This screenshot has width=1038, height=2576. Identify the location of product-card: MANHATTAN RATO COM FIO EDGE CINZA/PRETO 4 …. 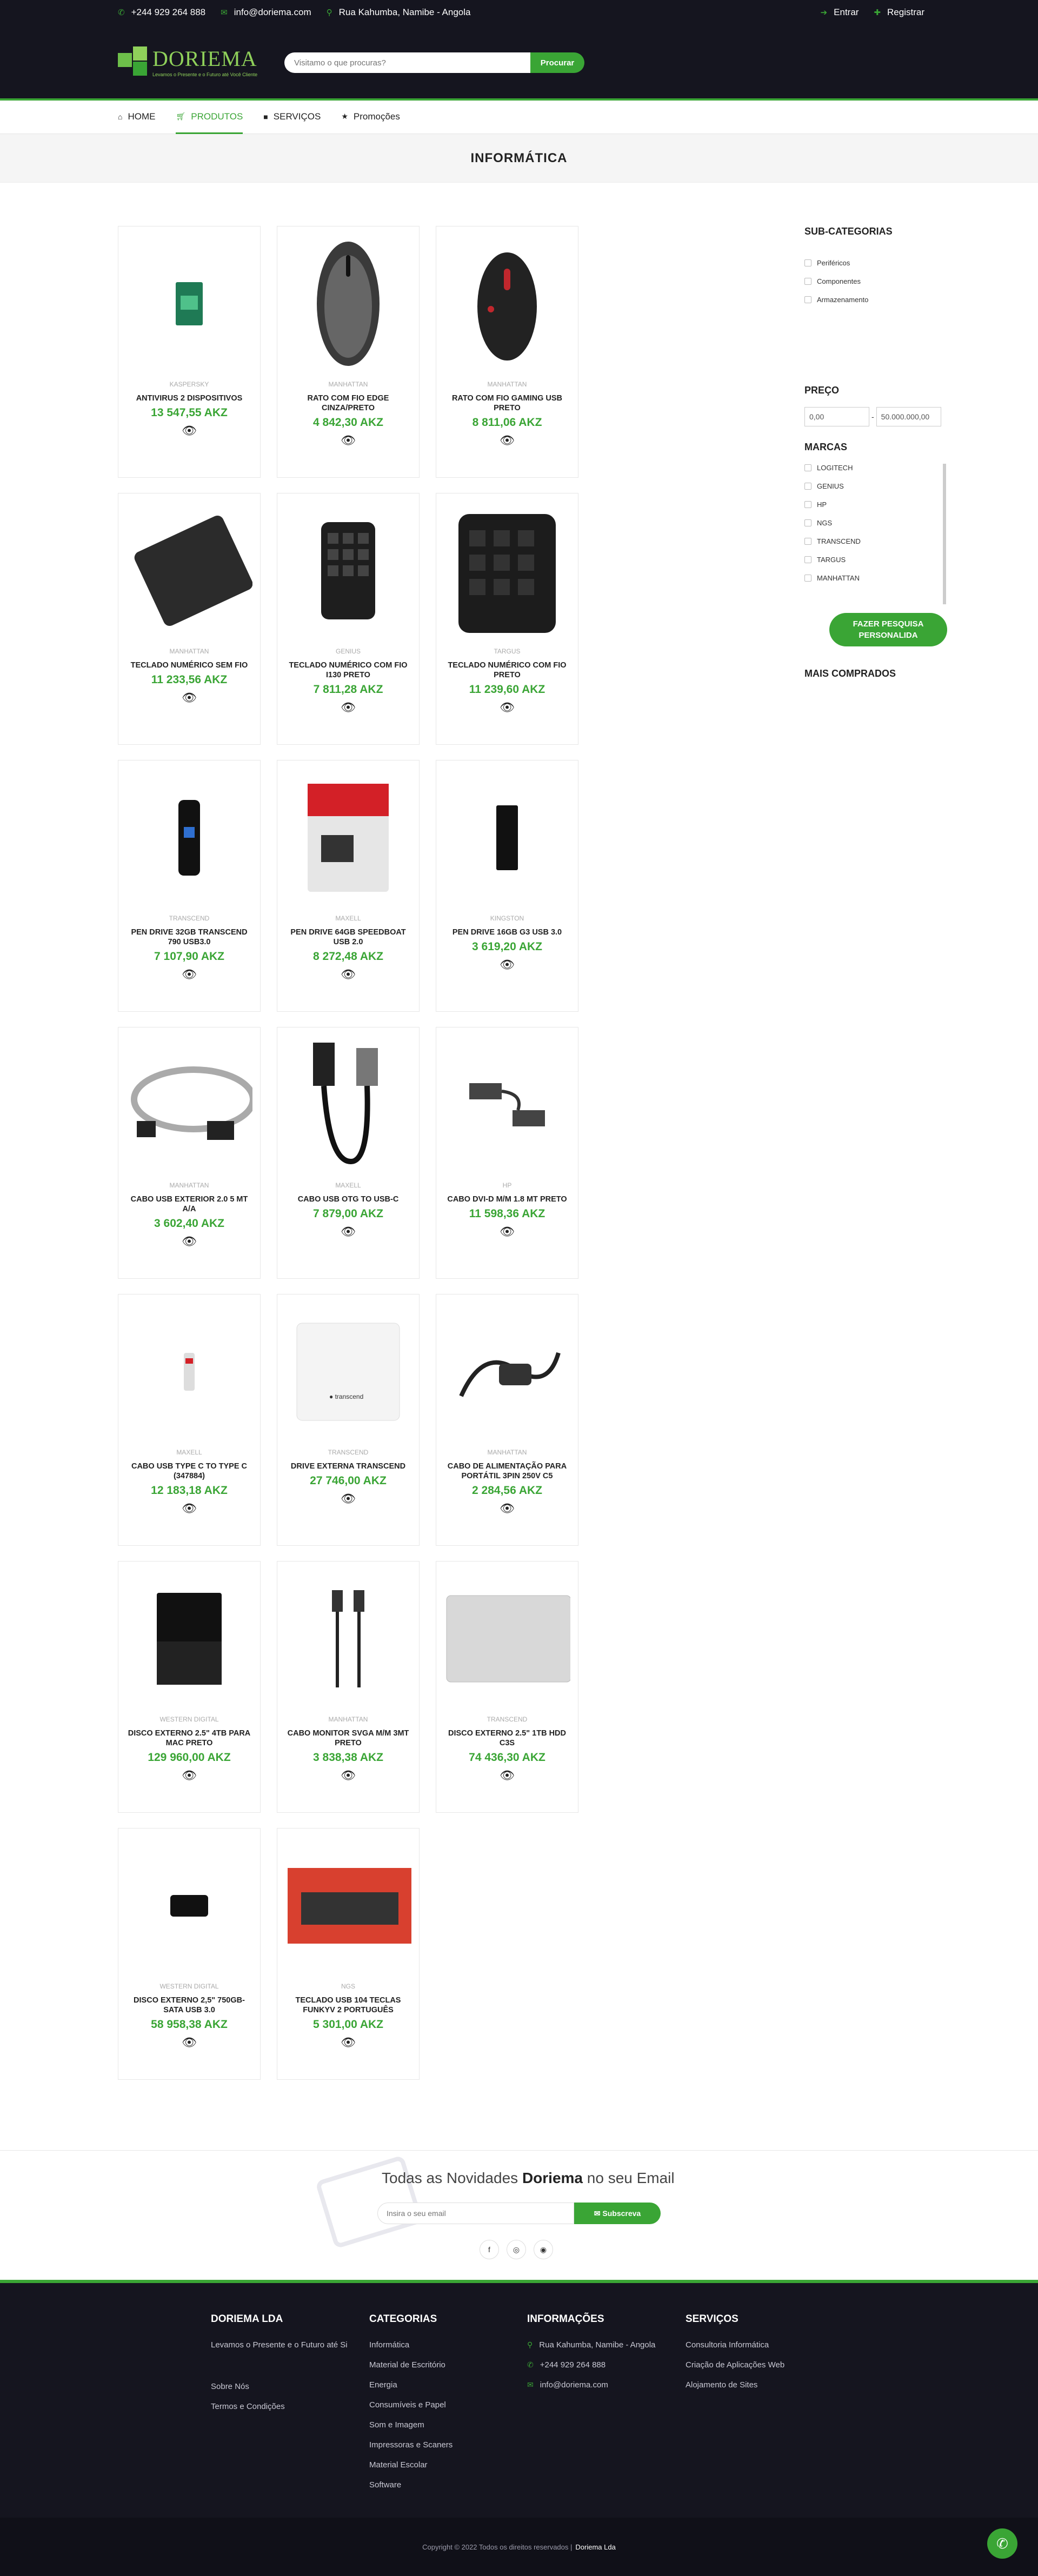
(348, 352).